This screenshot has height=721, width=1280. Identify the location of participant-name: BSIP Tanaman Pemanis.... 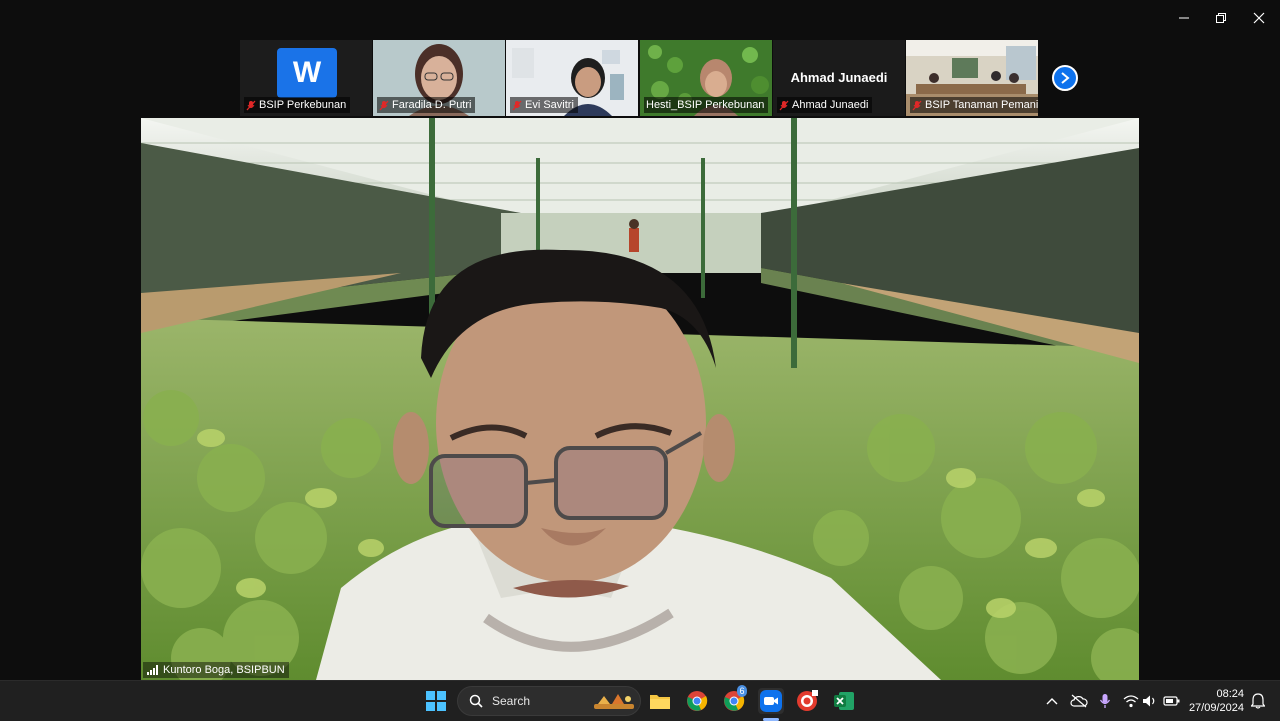
(981, 105).